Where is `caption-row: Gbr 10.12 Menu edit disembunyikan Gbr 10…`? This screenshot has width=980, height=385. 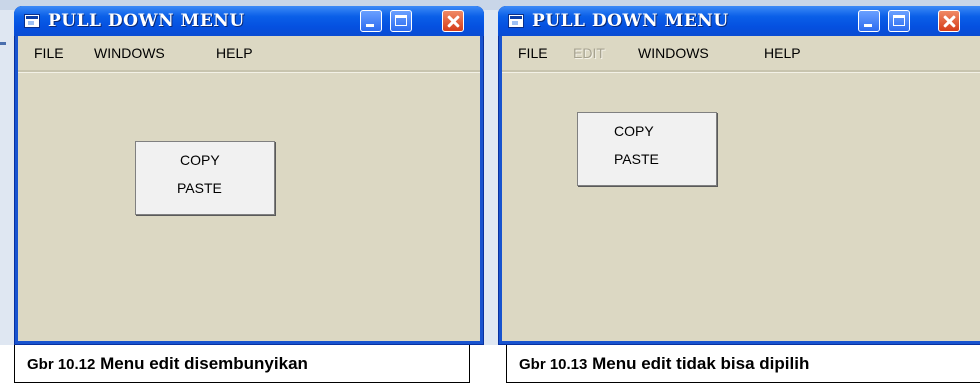 caption-row: Gbr 10.12 Menu edit disembunyikan Gbr 10… is located at coordinates (490, 365).